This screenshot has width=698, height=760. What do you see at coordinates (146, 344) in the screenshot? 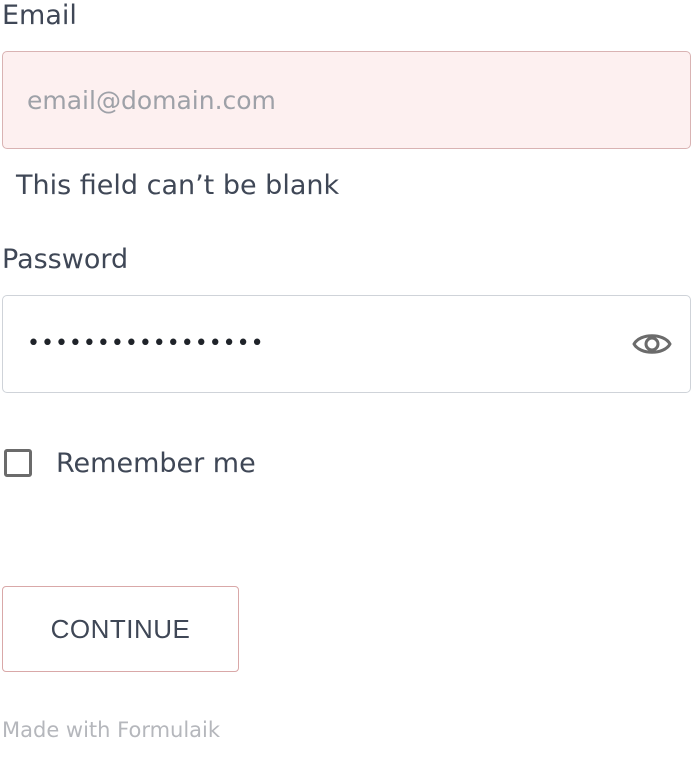
I see `password-value: •••••••••••••••••` at bounding box center [146, 344].